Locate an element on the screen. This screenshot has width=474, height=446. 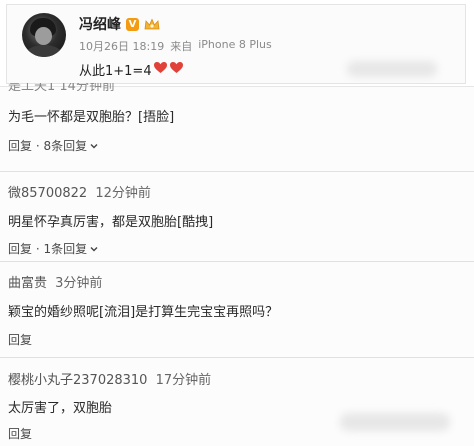
comment-text: 颖宝的婚纱照呢[流泪]是打算生完宝宝再照吗？ is located at coordinates (143, 312).